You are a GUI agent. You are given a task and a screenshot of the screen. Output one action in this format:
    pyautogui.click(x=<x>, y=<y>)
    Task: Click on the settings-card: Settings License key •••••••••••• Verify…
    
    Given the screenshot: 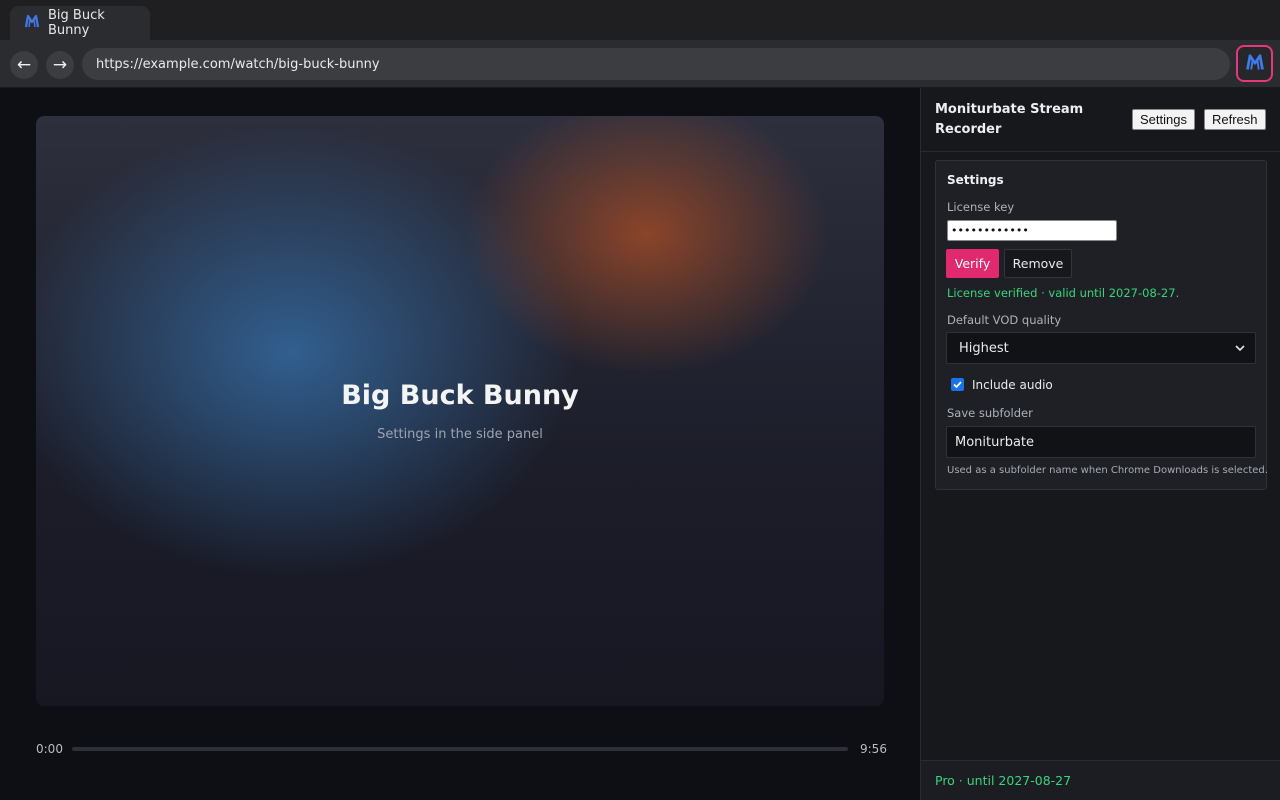 What is the action you would take?
    pyautogui.click(x=1101, y=325)
    